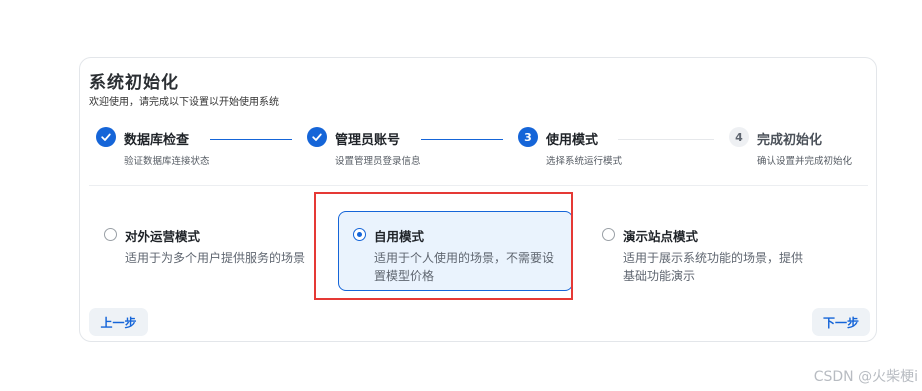 The image size is (922, 391). Describe the element at coordinates (584, 161) in the screenshot. I see `step-desc: 选择系统运行模式` at that location.